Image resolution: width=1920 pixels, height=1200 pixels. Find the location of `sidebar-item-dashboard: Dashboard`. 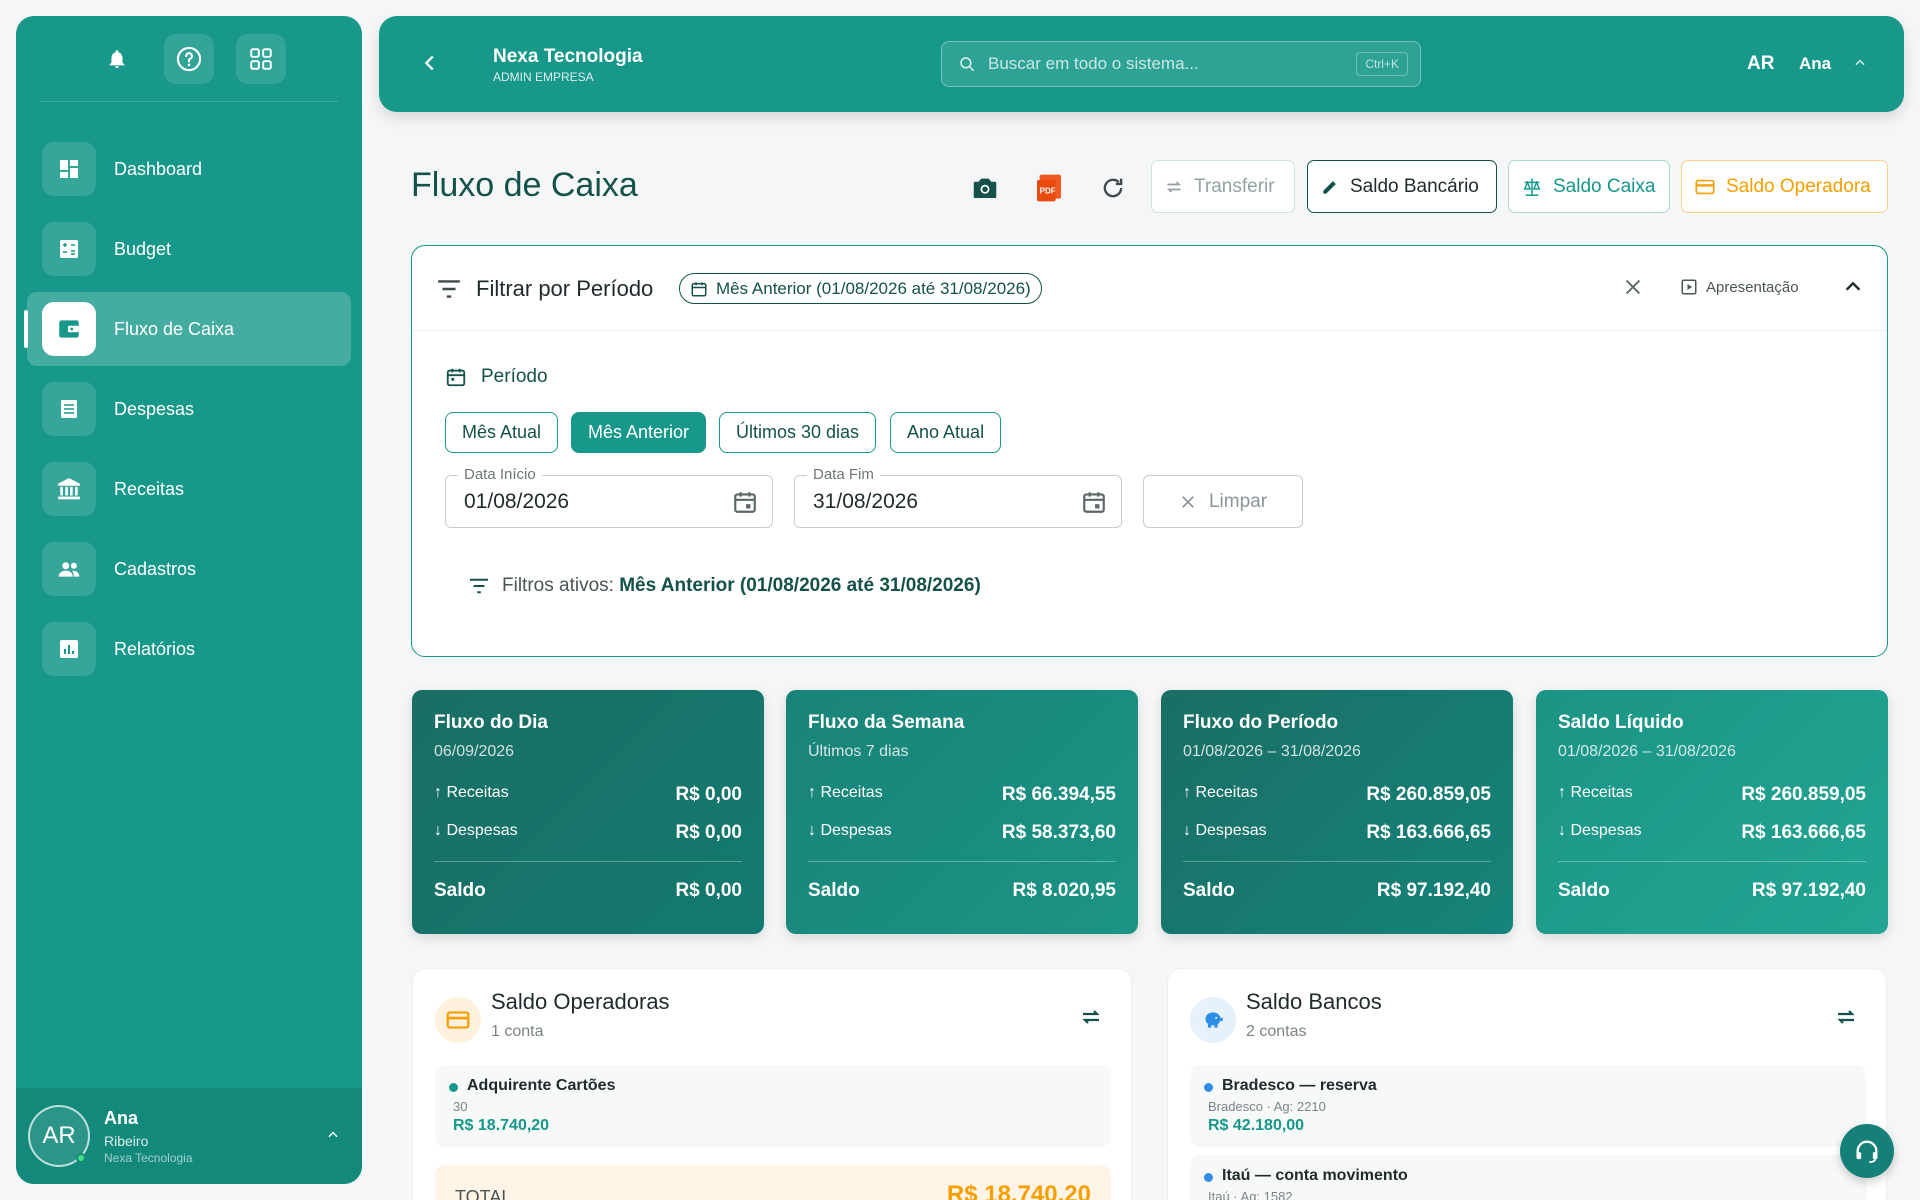

sidebar-item-dashboard: Dashboard is located at coordinates (189, 169).